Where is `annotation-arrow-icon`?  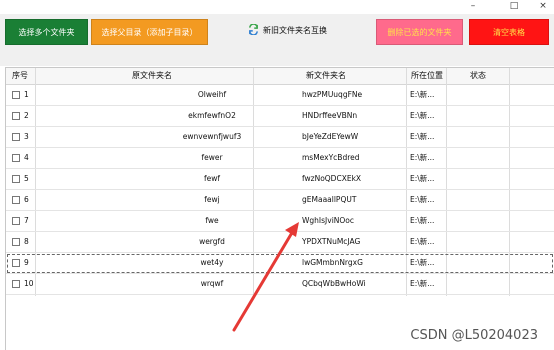 annotation-arrow-icon is located at coordinates (265, 277).